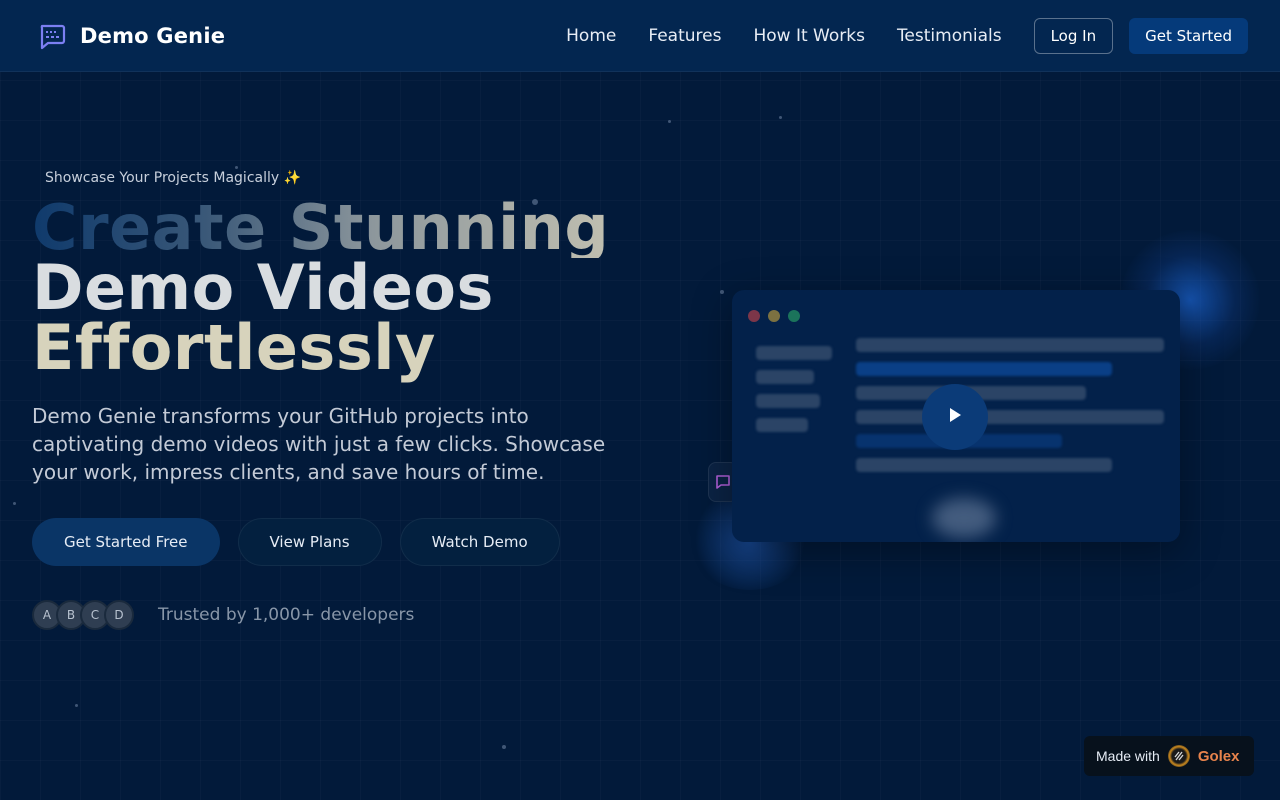 This screenshot has width=1280, height=800. Describe the element at coordinates (1128, 756) in the screenshot. I see `made-with-label: Made with` at that location.